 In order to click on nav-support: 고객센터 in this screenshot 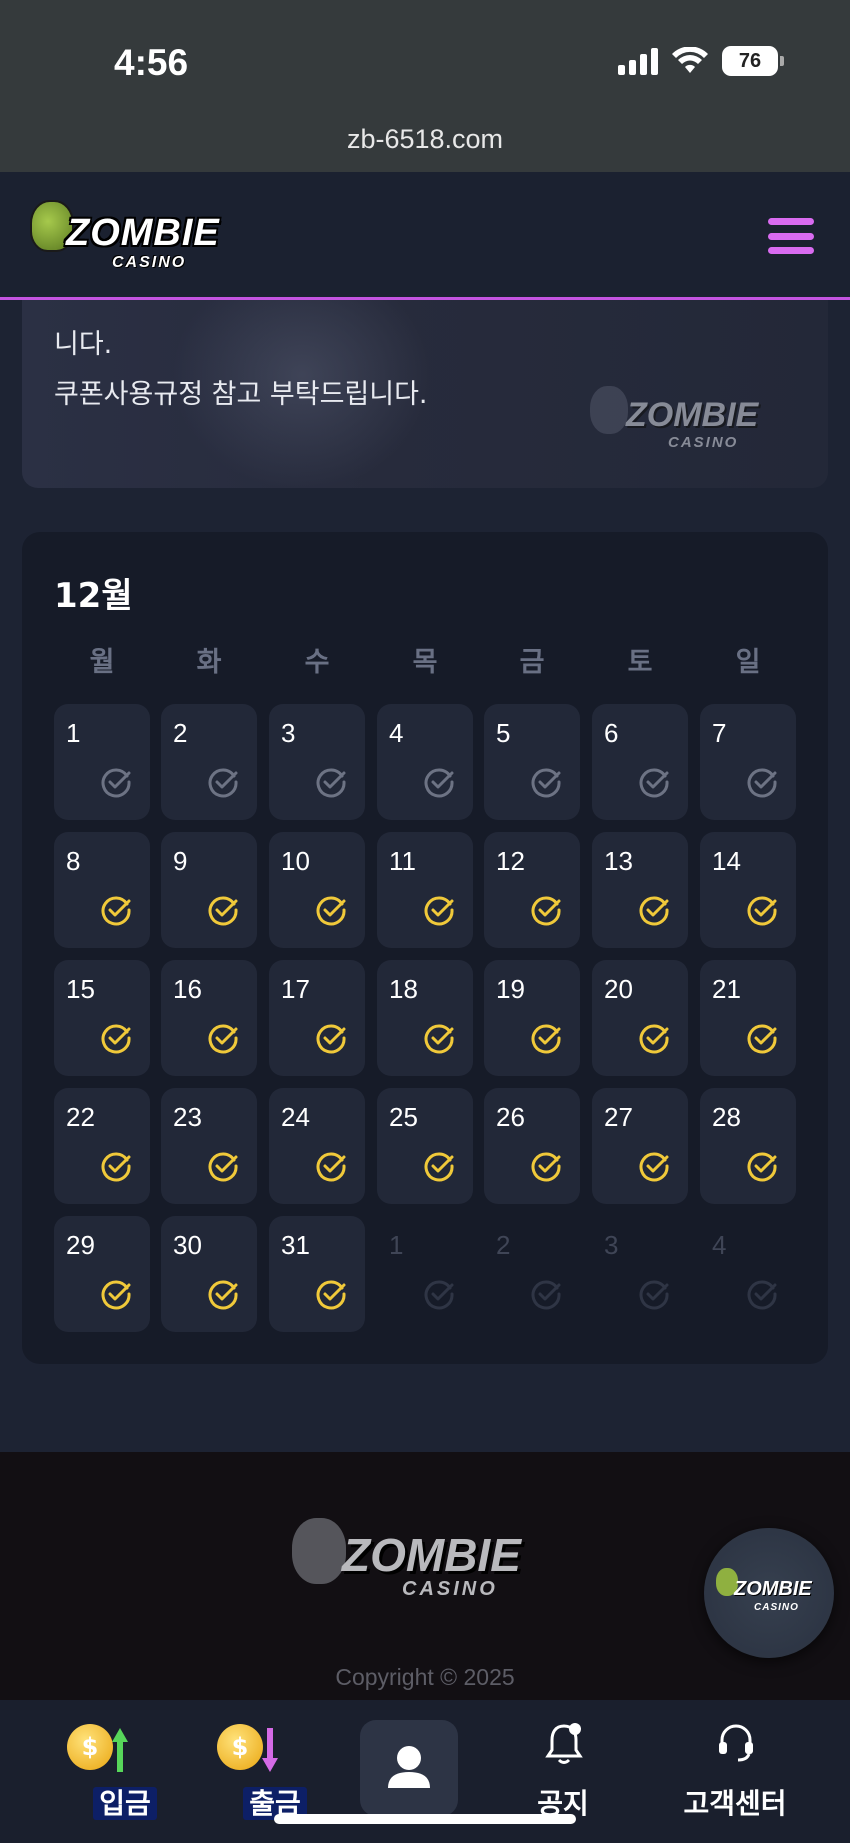, I will do `click(735, 1771)`.